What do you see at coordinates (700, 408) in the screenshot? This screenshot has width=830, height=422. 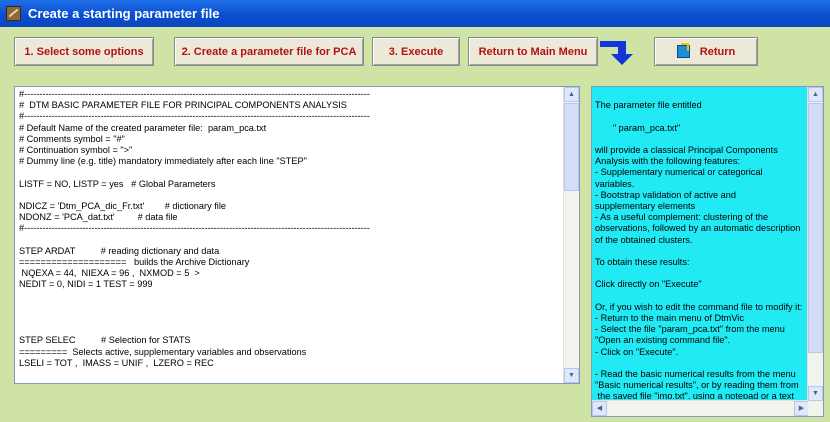 I see `right-horizontal-scrollbar: ◀ ▶` at bounding box center [700, 408].